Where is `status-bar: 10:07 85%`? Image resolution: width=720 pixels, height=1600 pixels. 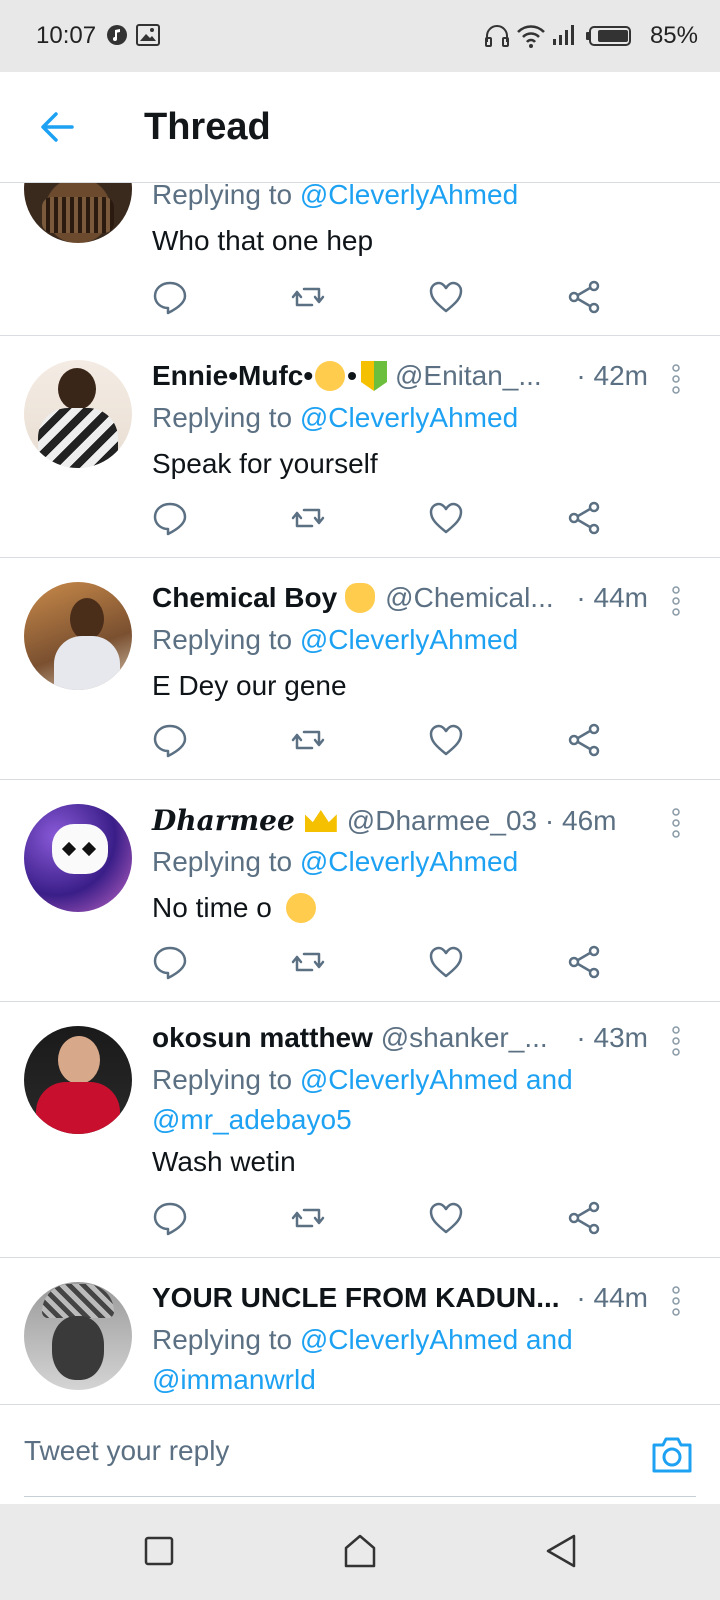
status-bar: 10:07 85% is located at coordinates (360, 36).